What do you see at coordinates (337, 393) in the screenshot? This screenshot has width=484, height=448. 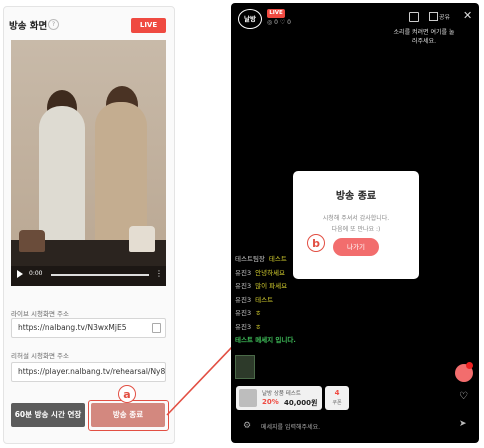 I see `coupon-count: 4` at bounding box center [337, 393].